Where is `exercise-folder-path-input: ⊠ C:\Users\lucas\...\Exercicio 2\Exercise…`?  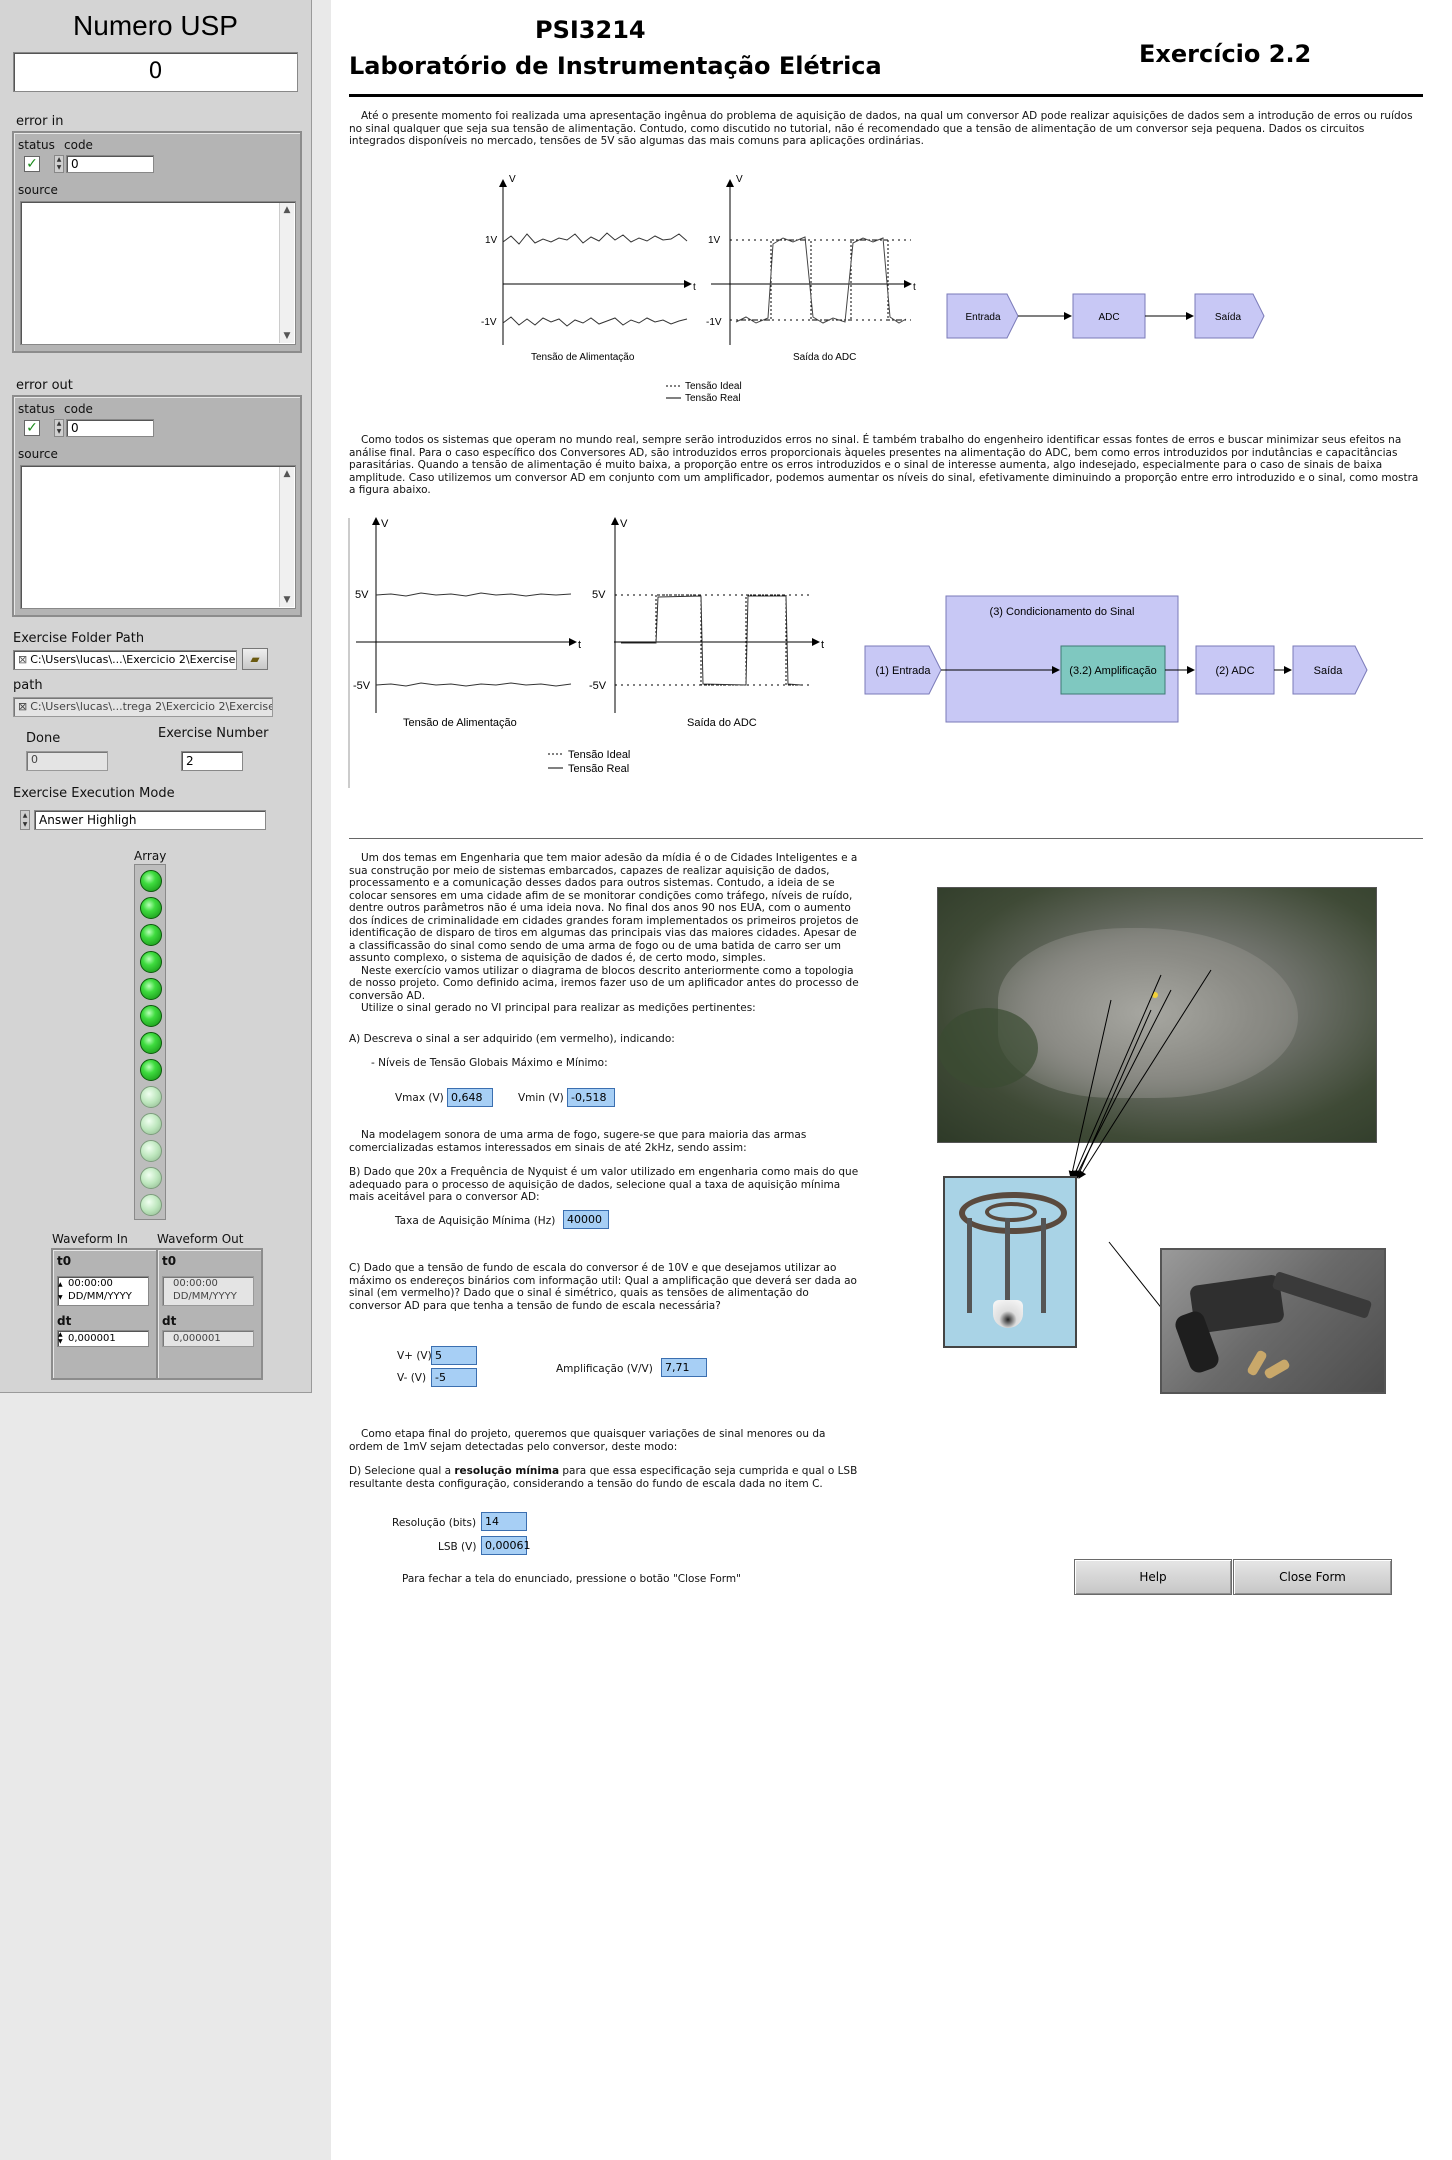
exercise-folder-path-input: ⊠ C:\Users\lucas\...\Exercicio 2\Exercise… is located at coordinates (125, 660).